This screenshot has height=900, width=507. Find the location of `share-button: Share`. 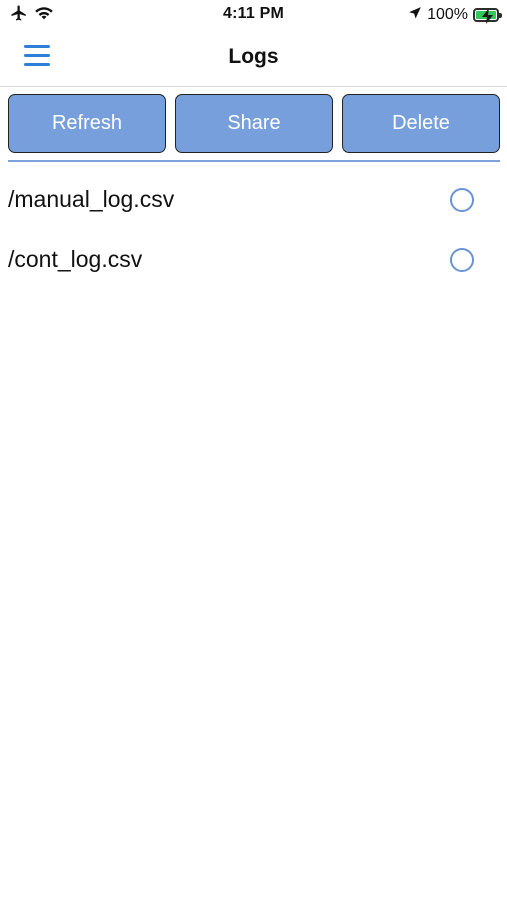

share-button: Share is located at coordinates (254, 123).